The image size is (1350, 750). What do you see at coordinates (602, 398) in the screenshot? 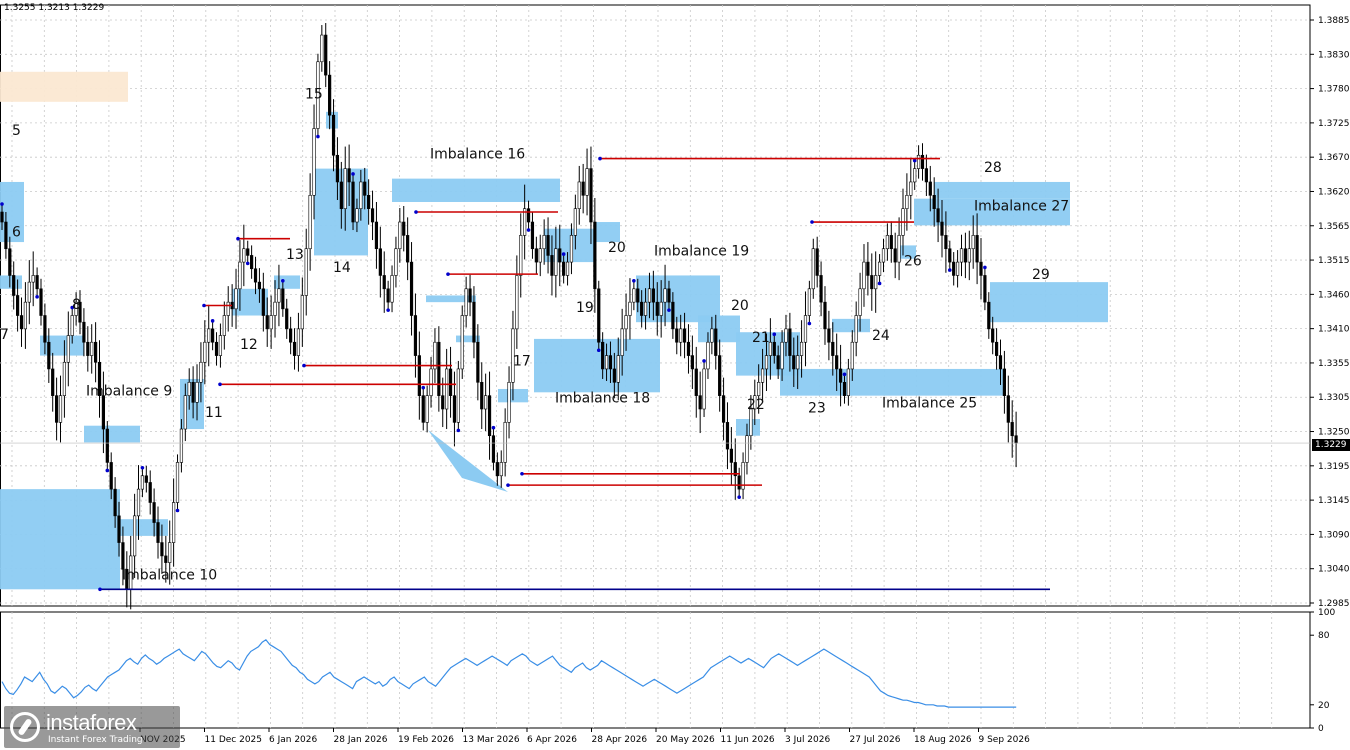
I see `zone-label: Imbalance 18` at bounding box center [602, 398].